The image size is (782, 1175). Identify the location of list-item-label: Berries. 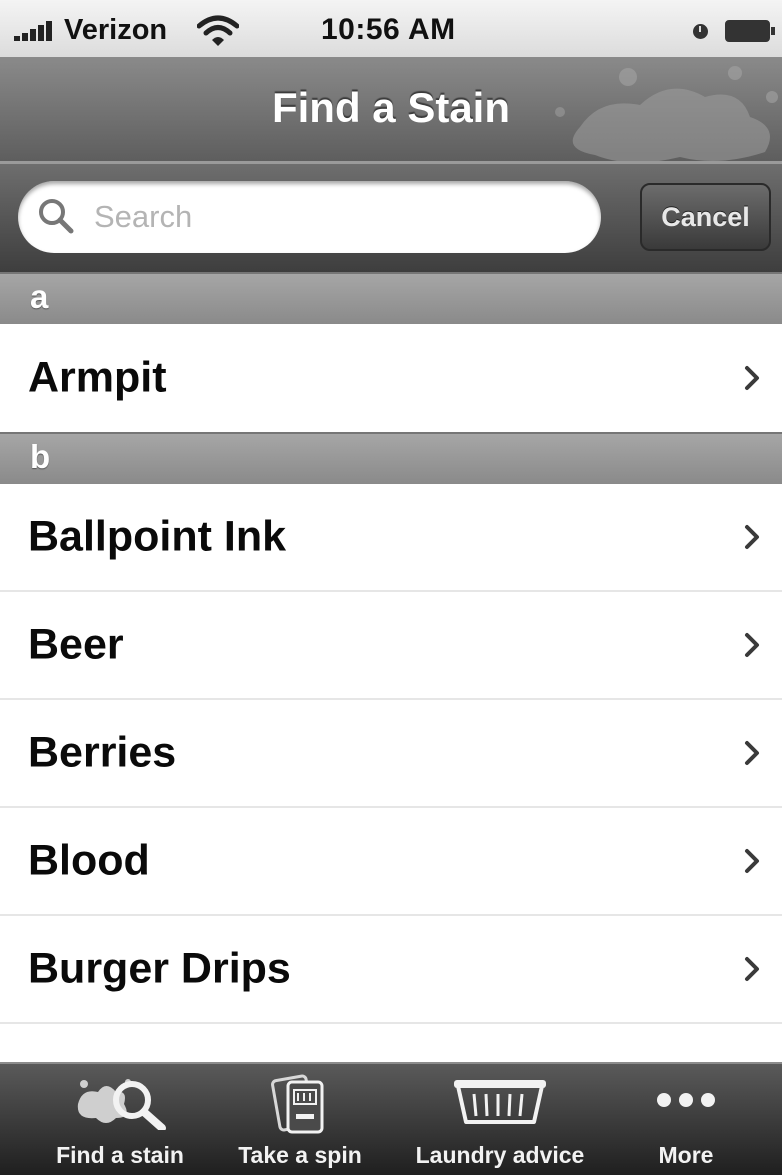
(102, 752).